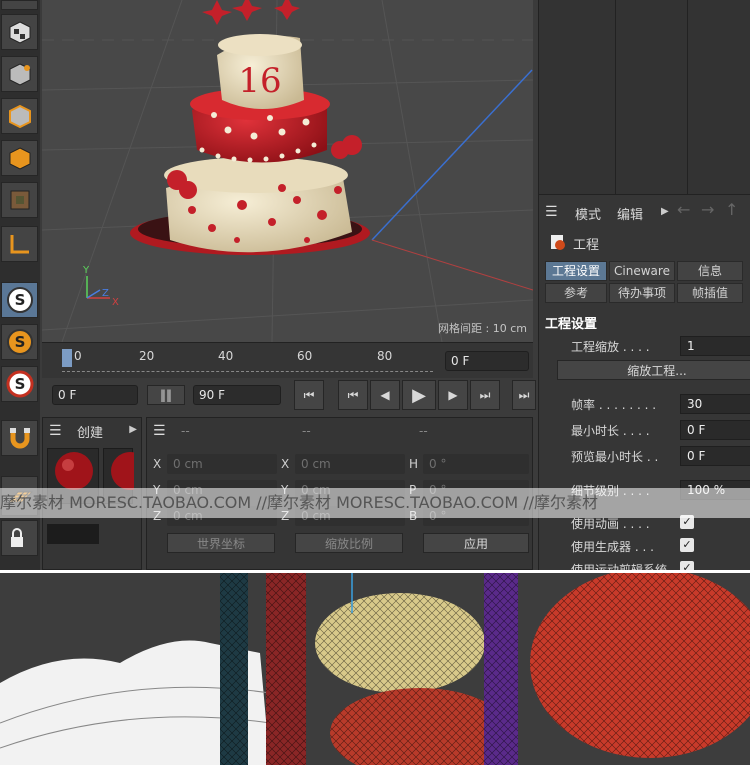 This screenshot has height=765, width=750. What do you see at coordinates (485, 395) in the screenshot?
I see `next-key-icon: ⏭` at bounding box center [485, 395].